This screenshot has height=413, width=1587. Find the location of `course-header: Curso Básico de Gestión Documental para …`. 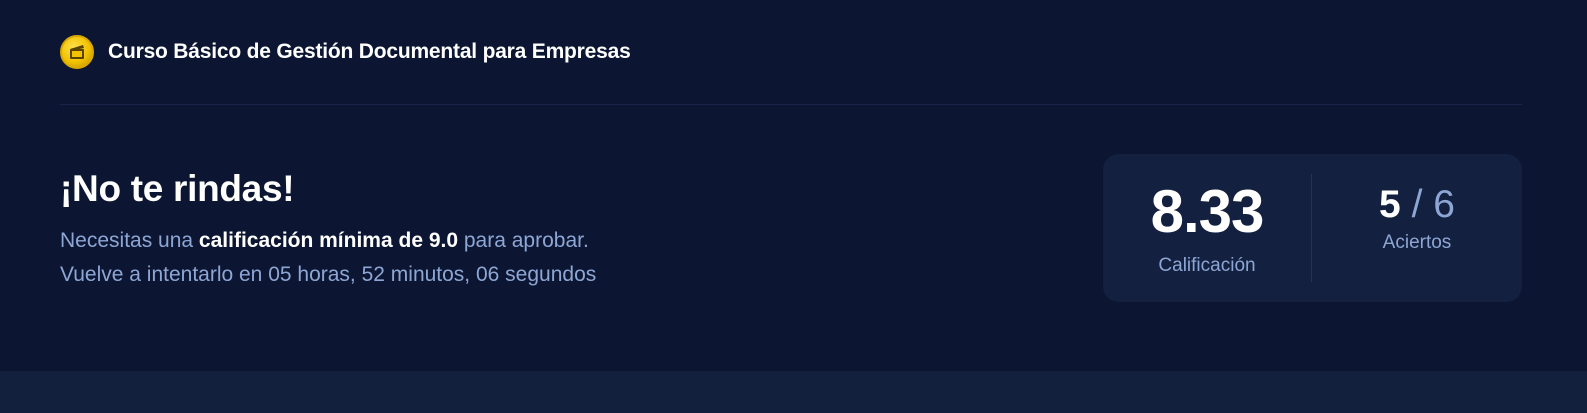

course-header: Curso Básico de Gestión Documental para … is located at coordinates (345, 52).